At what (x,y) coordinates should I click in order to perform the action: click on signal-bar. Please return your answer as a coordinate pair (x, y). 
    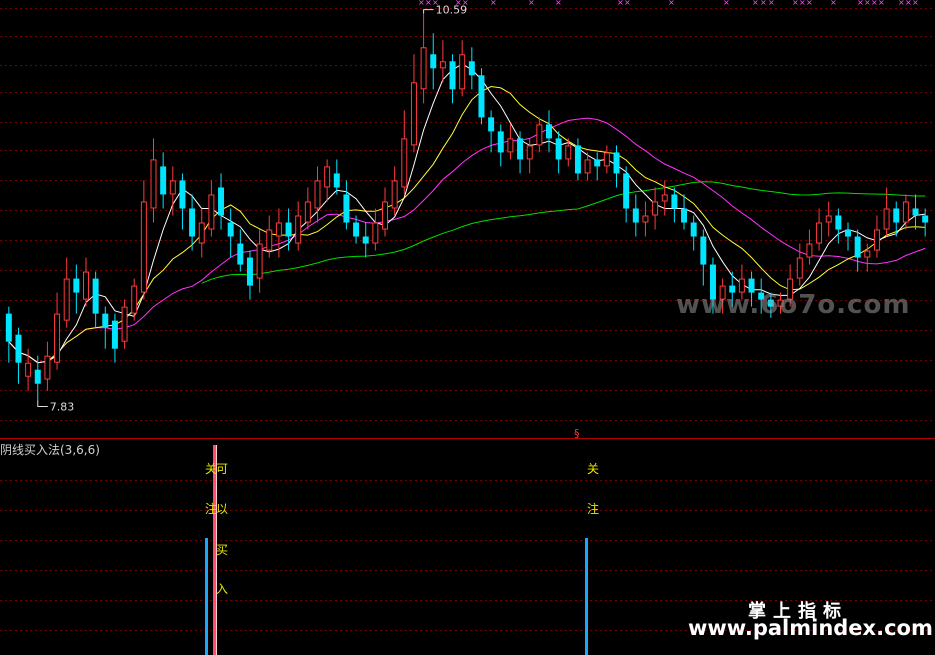
    Looking at the image, I should click on (586, 596).